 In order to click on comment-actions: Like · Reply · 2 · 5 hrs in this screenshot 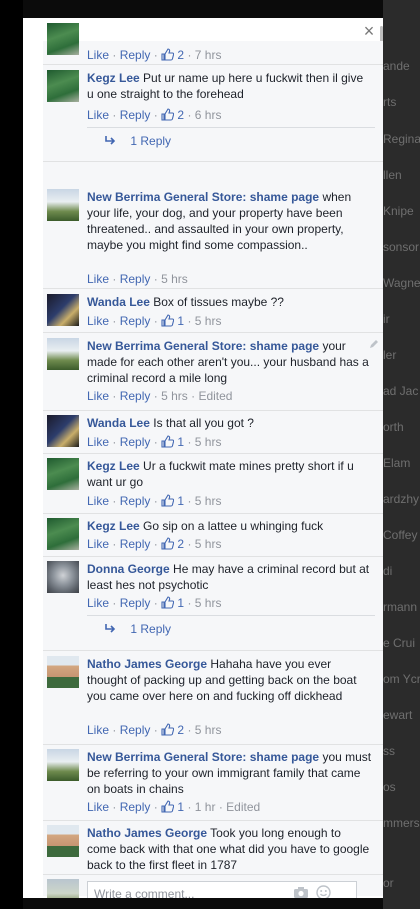, I will do `click(154, 544)`.